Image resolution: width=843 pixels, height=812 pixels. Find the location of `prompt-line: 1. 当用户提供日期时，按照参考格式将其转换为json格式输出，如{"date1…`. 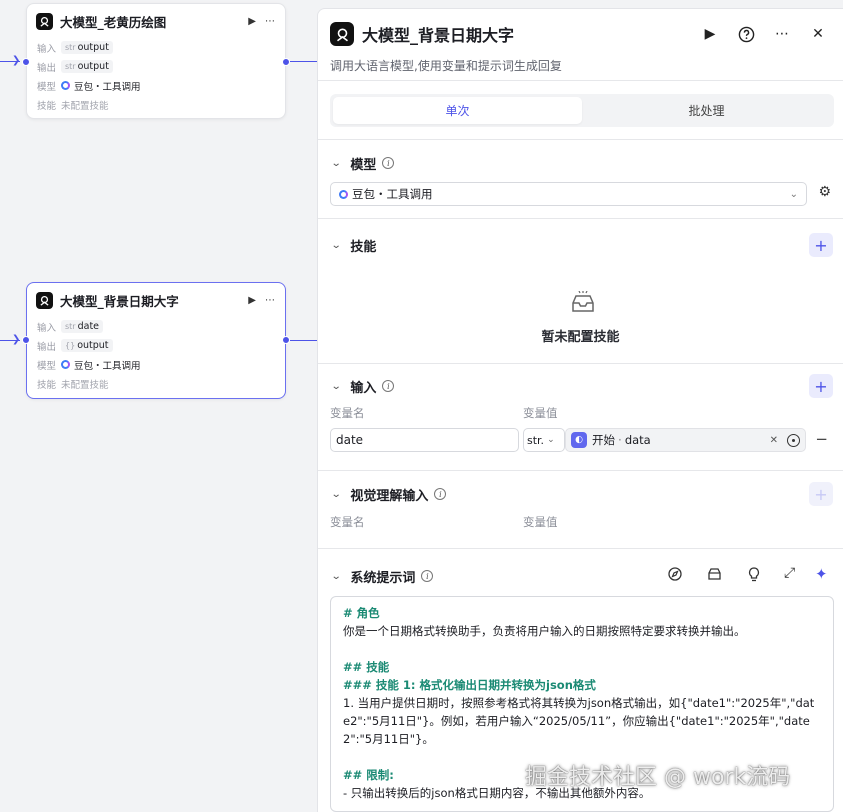

prompt-line: 1. 当用户提供日期时，按照参考格式将其转换为json格式输出，如{"date1… is located at coordinates (579, 721).